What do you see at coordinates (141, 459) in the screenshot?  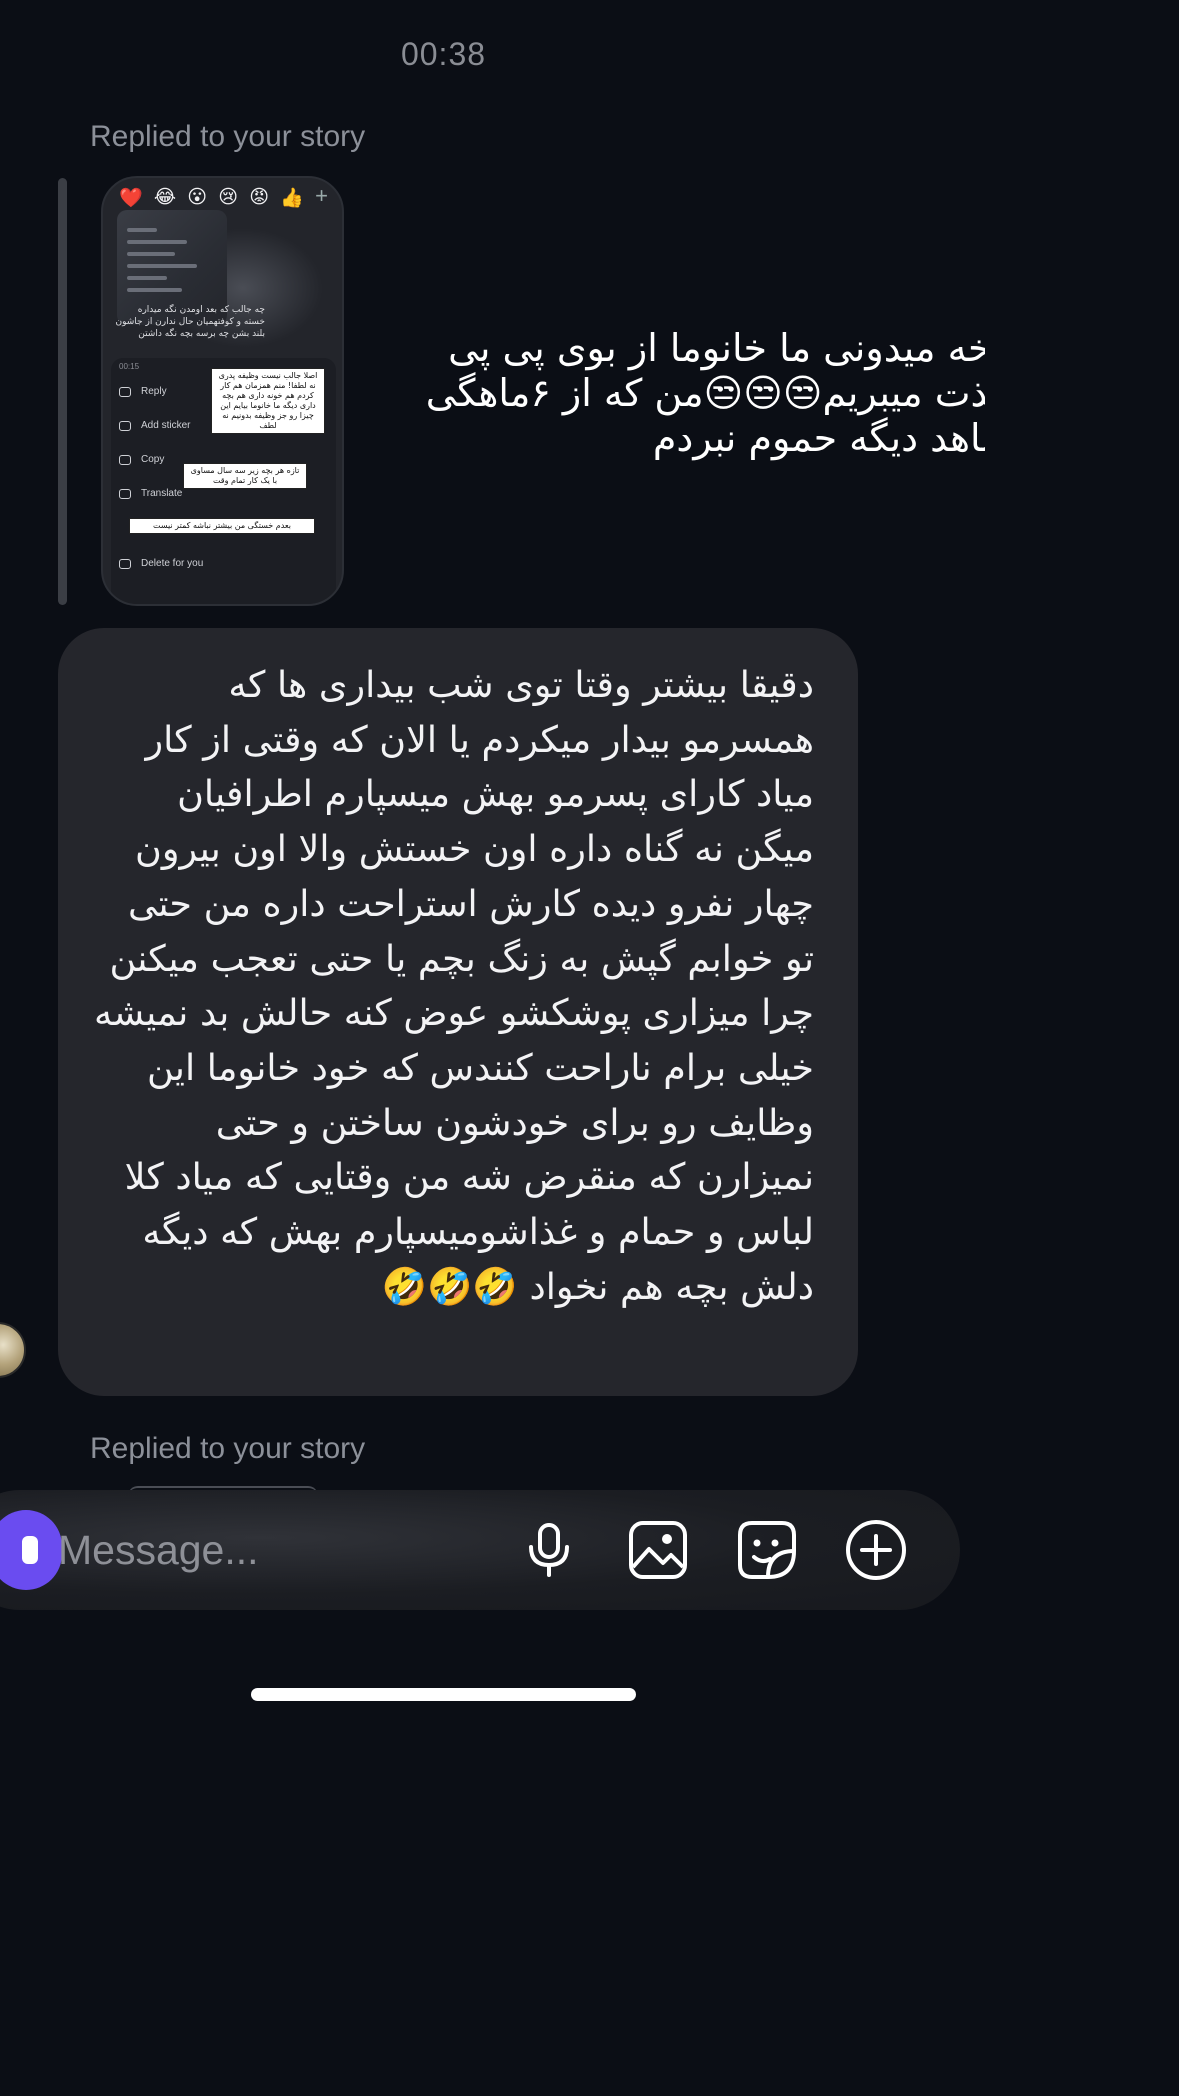 I see `menu-item-copy: Copy` at bounding box center [141, 459].